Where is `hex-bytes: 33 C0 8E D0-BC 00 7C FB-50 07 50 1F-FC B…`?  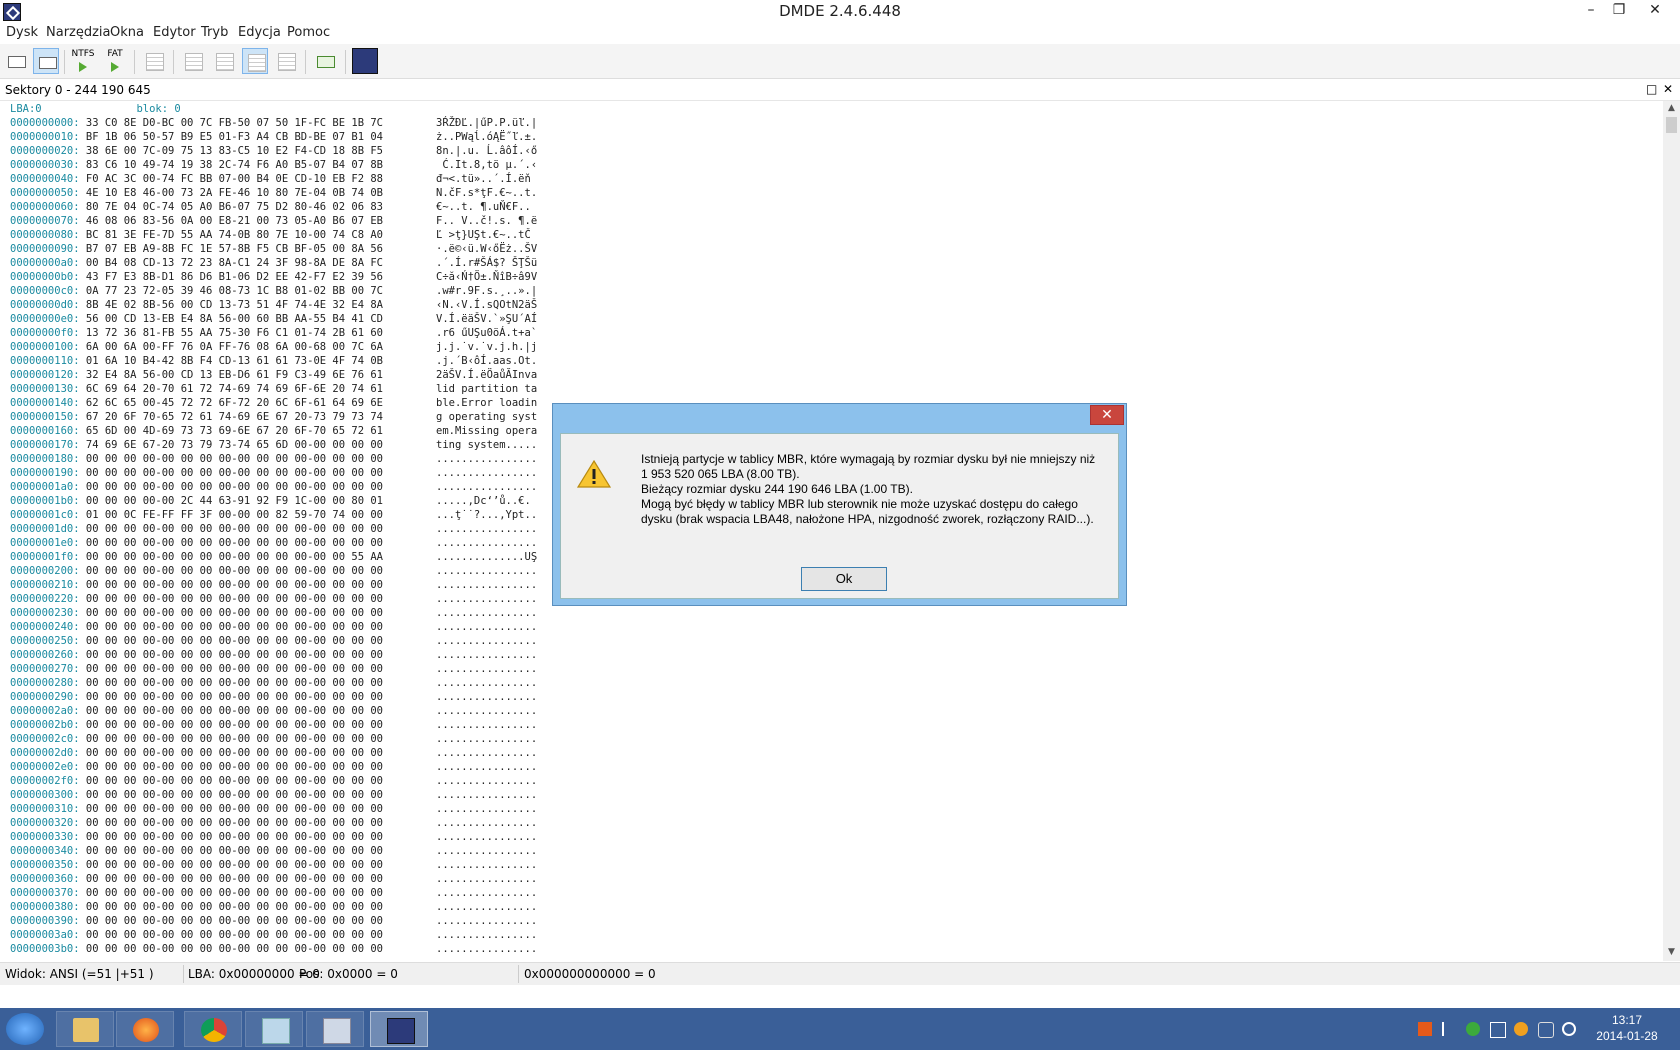 hex-bytes: 33 C0 8E D0-BC 00 7C FB-50 07 50 1F-FC B… is located at coordinates (234, 123).